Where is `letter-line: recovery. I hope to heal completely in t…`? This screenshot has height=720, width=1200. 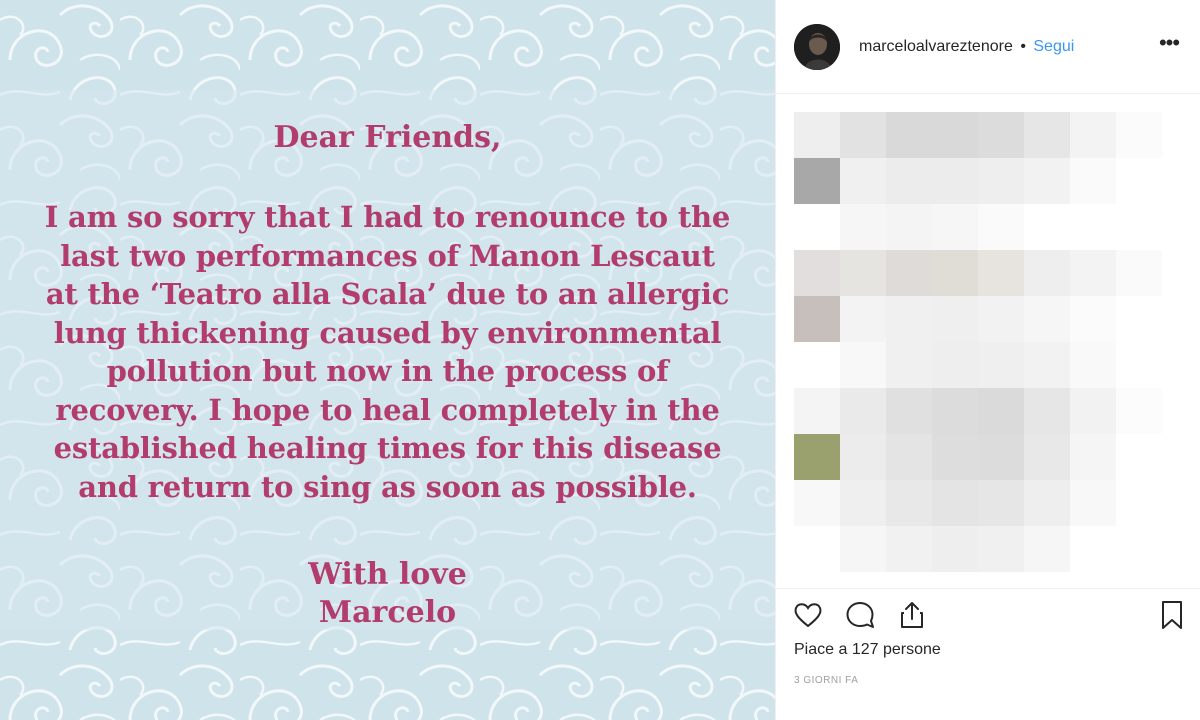
letter-line: recovery. I hope to heal completely in t… is located at coordinates (387, 409).